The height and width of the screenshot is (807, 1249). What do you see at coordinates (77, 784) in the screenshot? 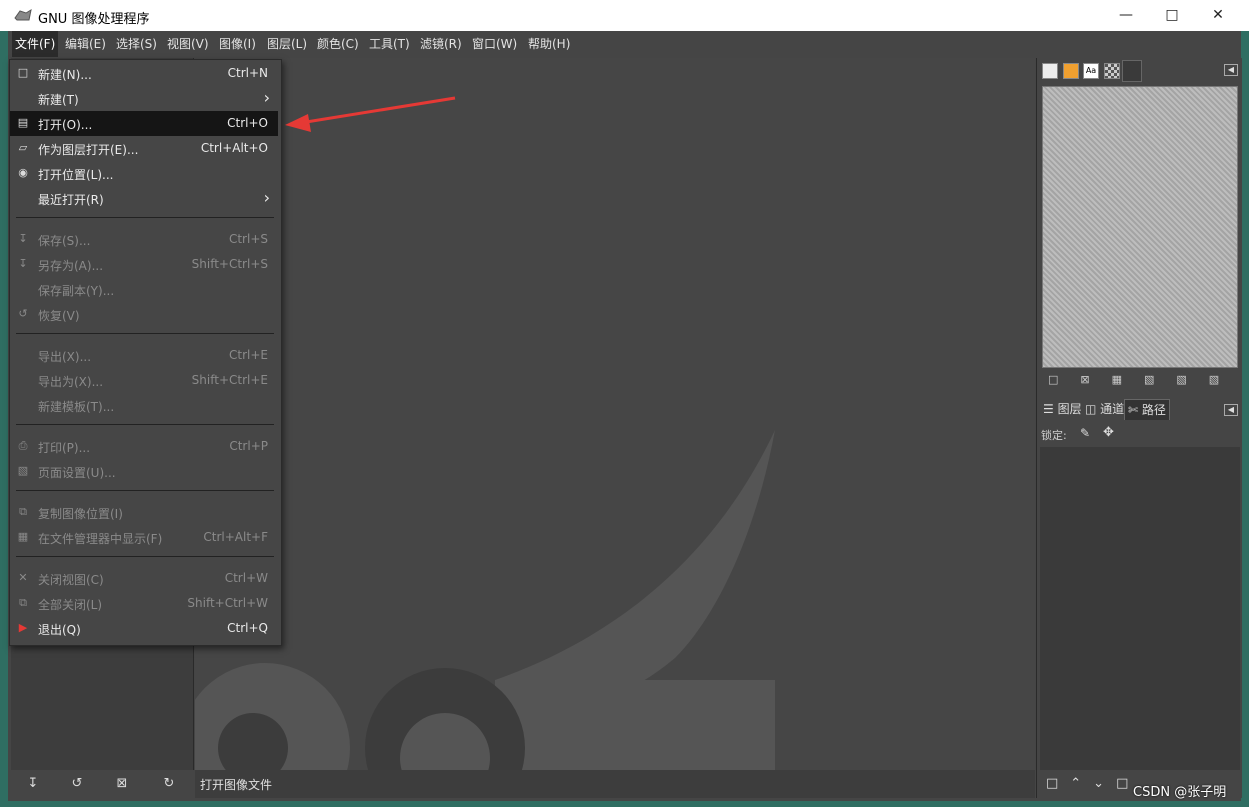
I see `restore-icon: ↺` at bounding box center [77, 784].